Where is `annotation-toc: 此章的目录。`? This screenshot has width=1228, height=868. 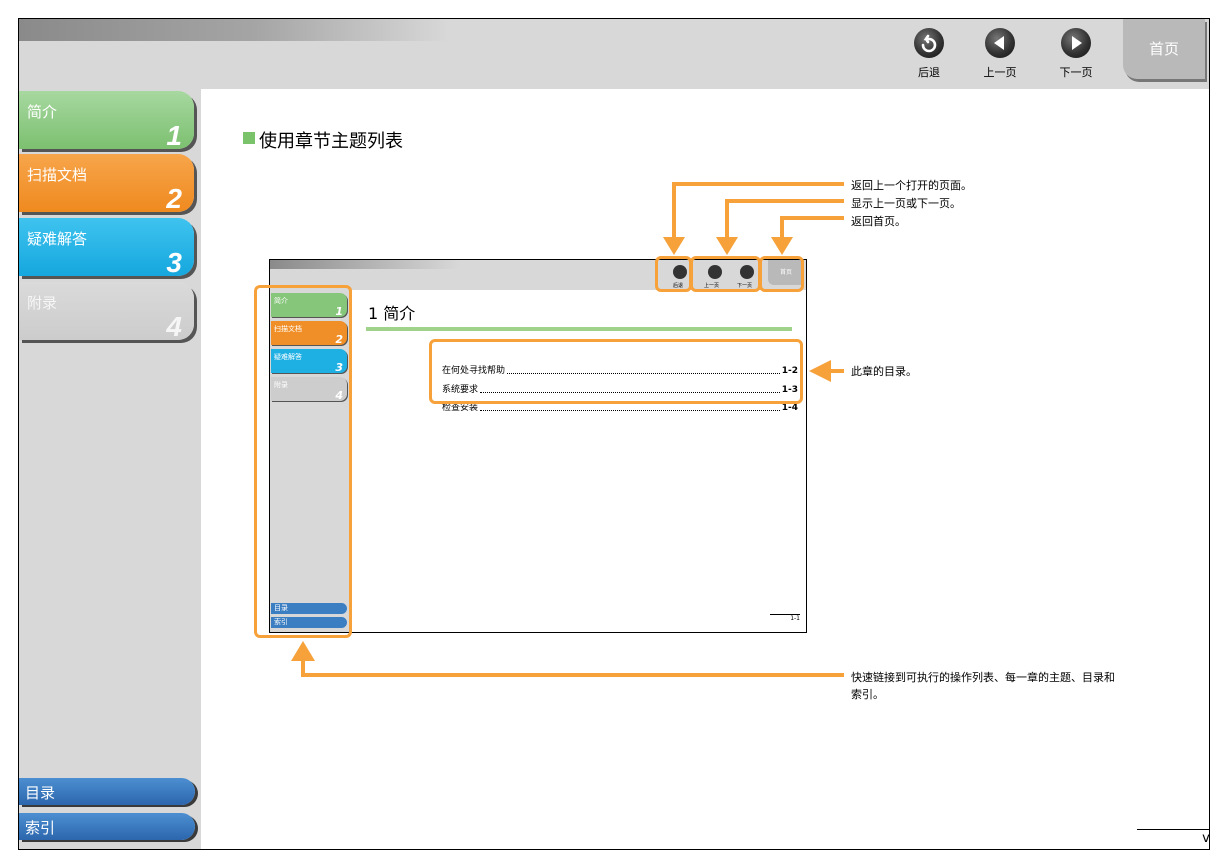
annotation-toc: 此章的目录。 is located at coordinates (884, 371).